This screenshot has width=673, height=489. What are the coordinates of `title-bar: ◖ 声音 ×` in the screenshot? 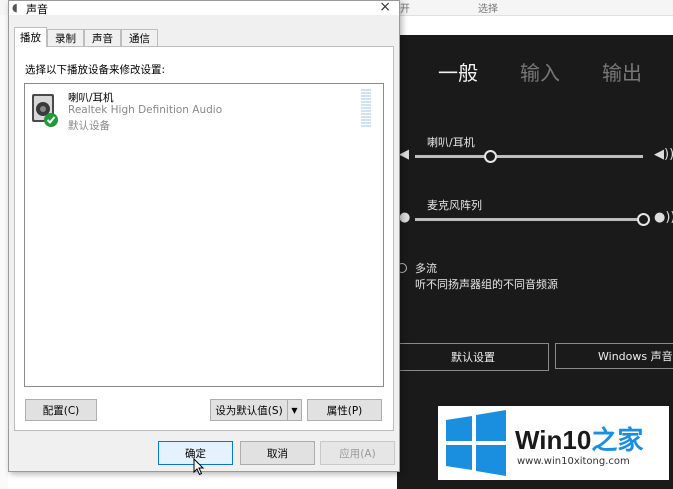 It's located at (204, 8).